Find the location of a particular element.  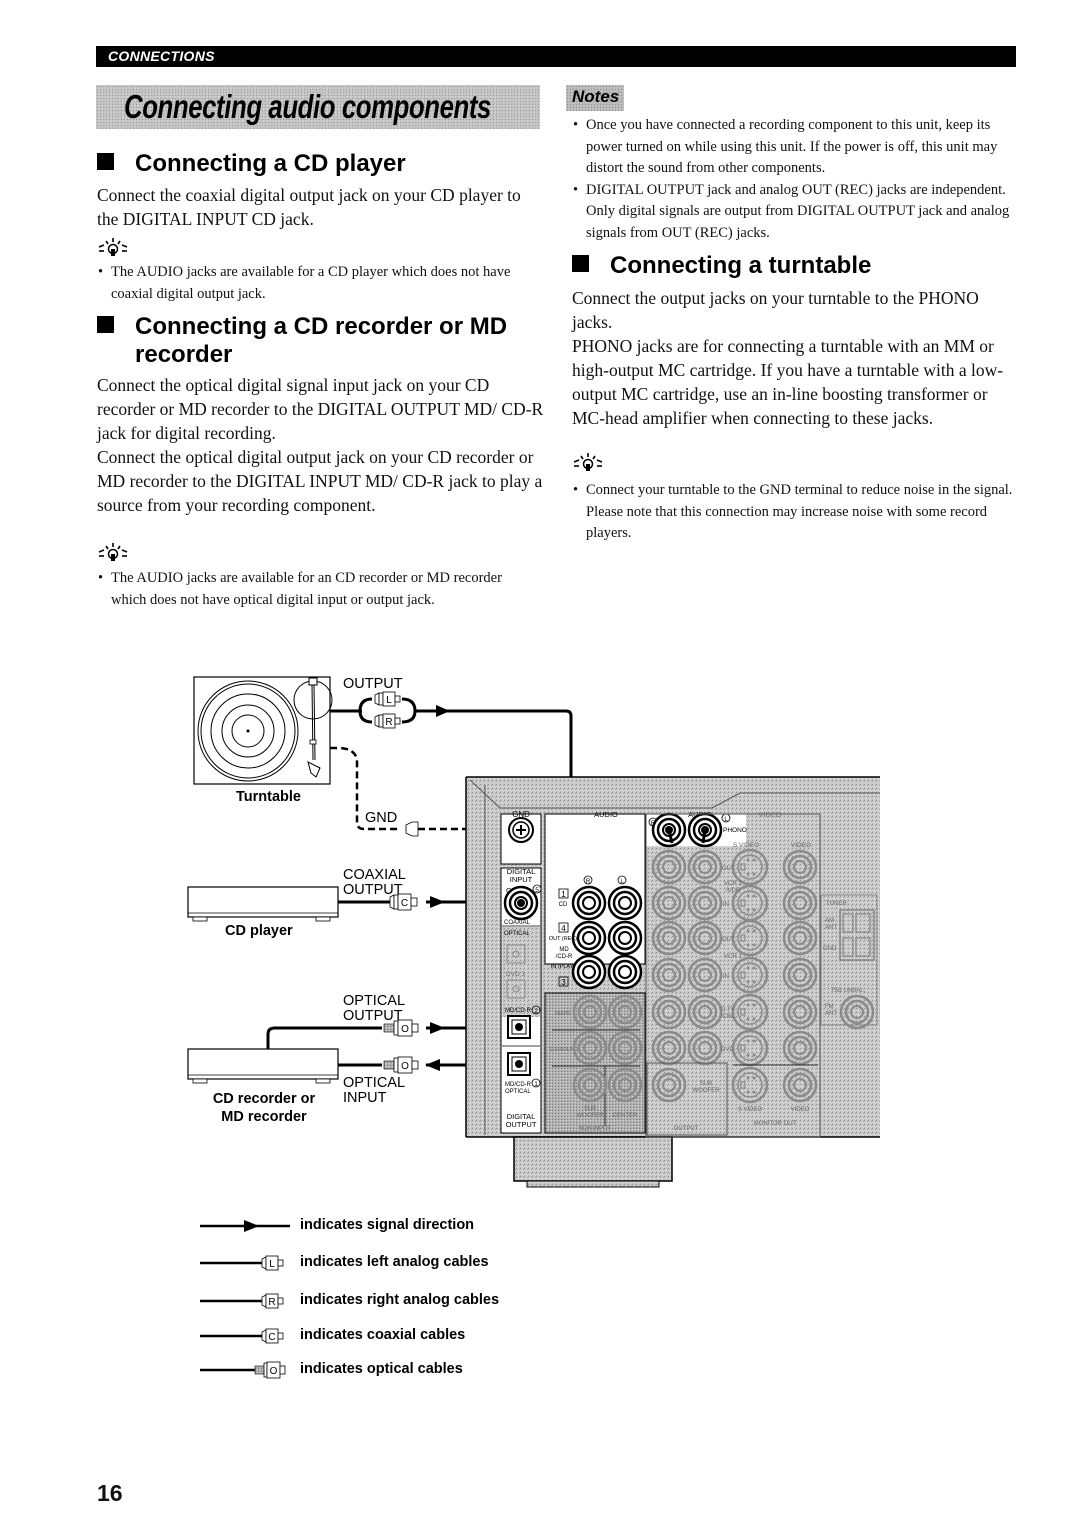

optical-output-label: OPTICAL OUTPUT is located at coordinates (374, 1008).